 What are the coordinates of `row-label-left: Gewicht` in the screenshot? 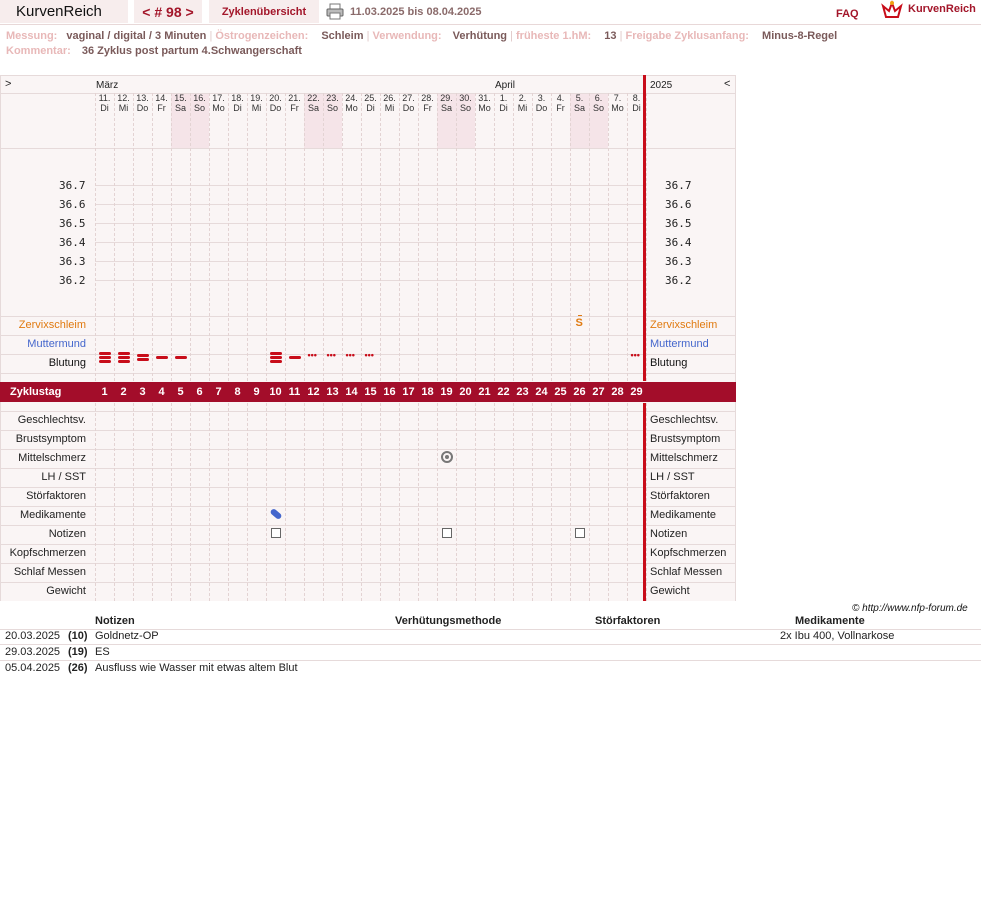 It's located at (66, 591).